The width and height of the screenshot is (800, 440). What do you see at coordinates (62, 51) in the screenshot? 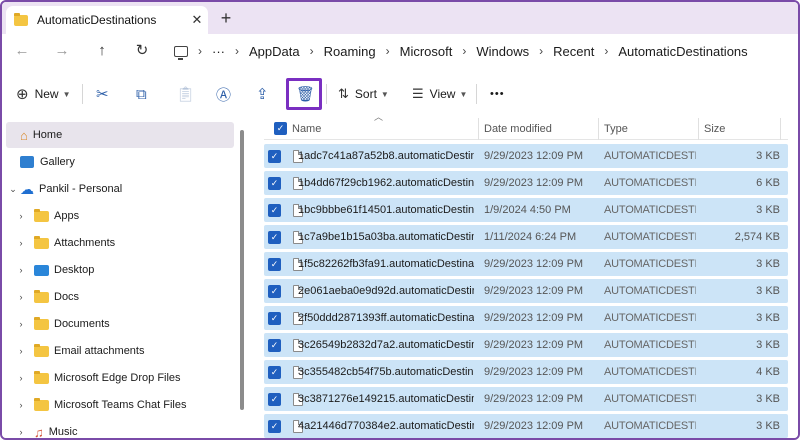
I see `forward-button: →` at bounding box center [62, 51].